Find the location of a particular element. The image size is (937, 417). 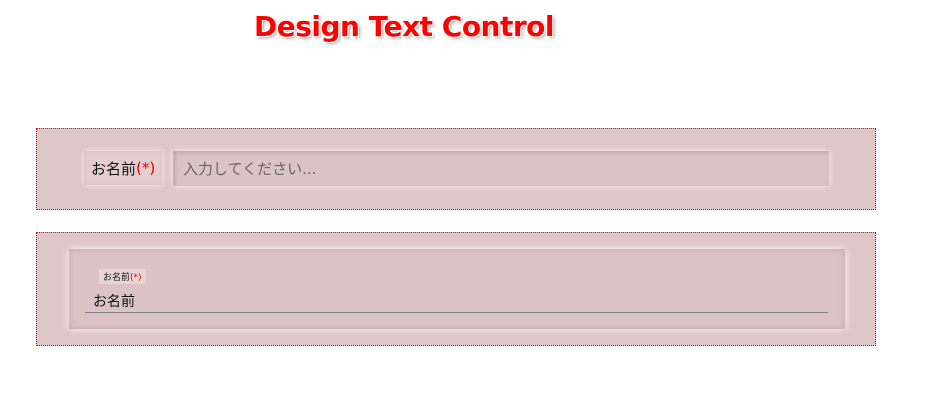

name-label: お名前 (*) is located at coordinates (123, 168).